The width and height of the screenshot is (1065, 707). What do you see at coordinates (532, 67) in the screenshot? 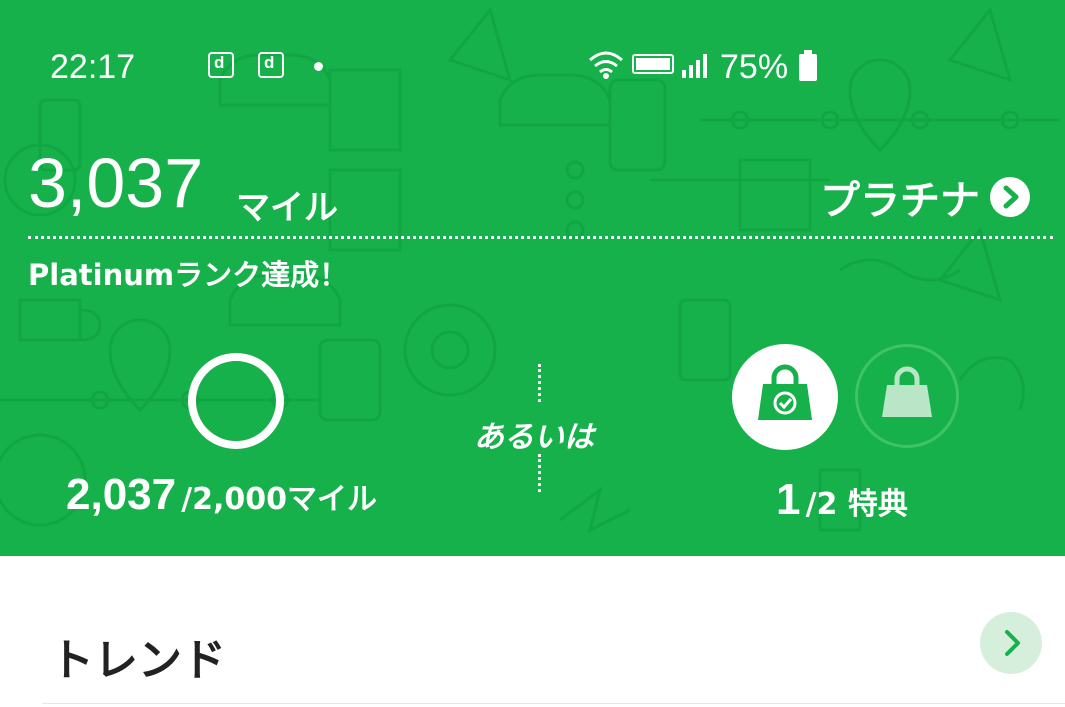
I see `status-bar: 22:17 d d 75%` at bounding box center [532, 67].